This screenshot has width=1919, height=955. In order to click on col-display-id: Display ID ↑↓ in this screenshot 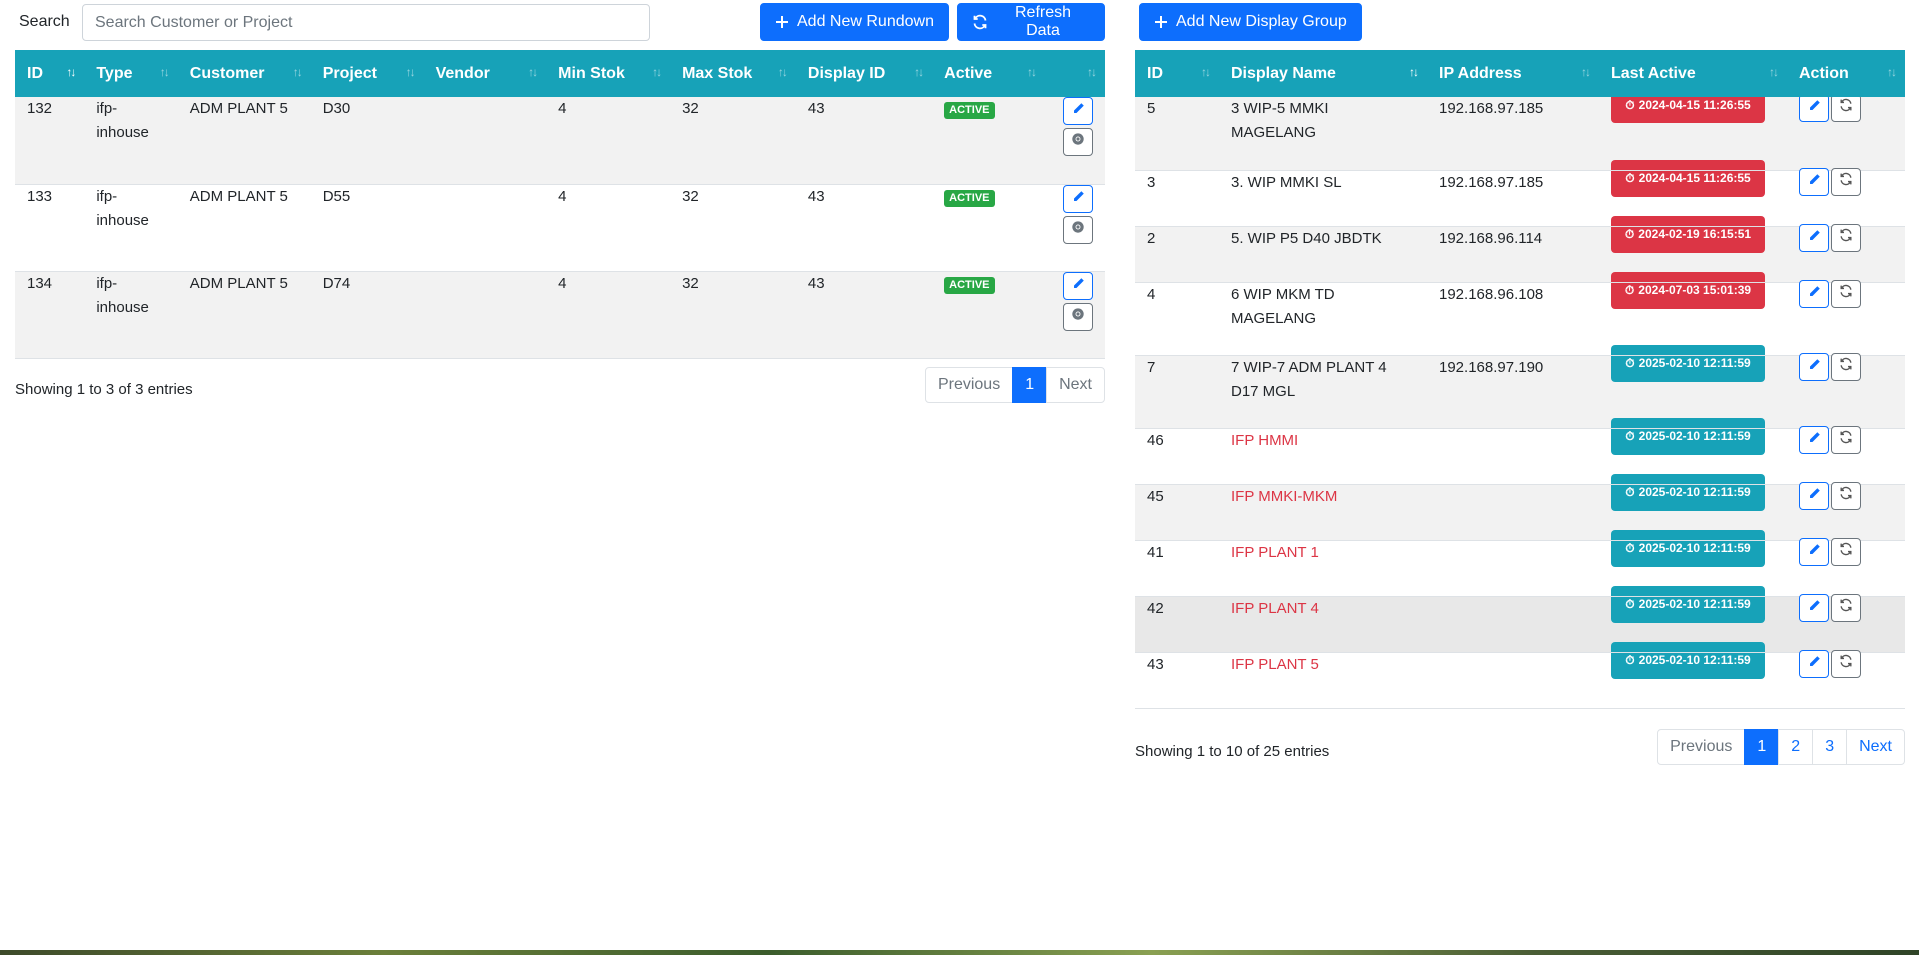, I will do `click(864, 73)`.